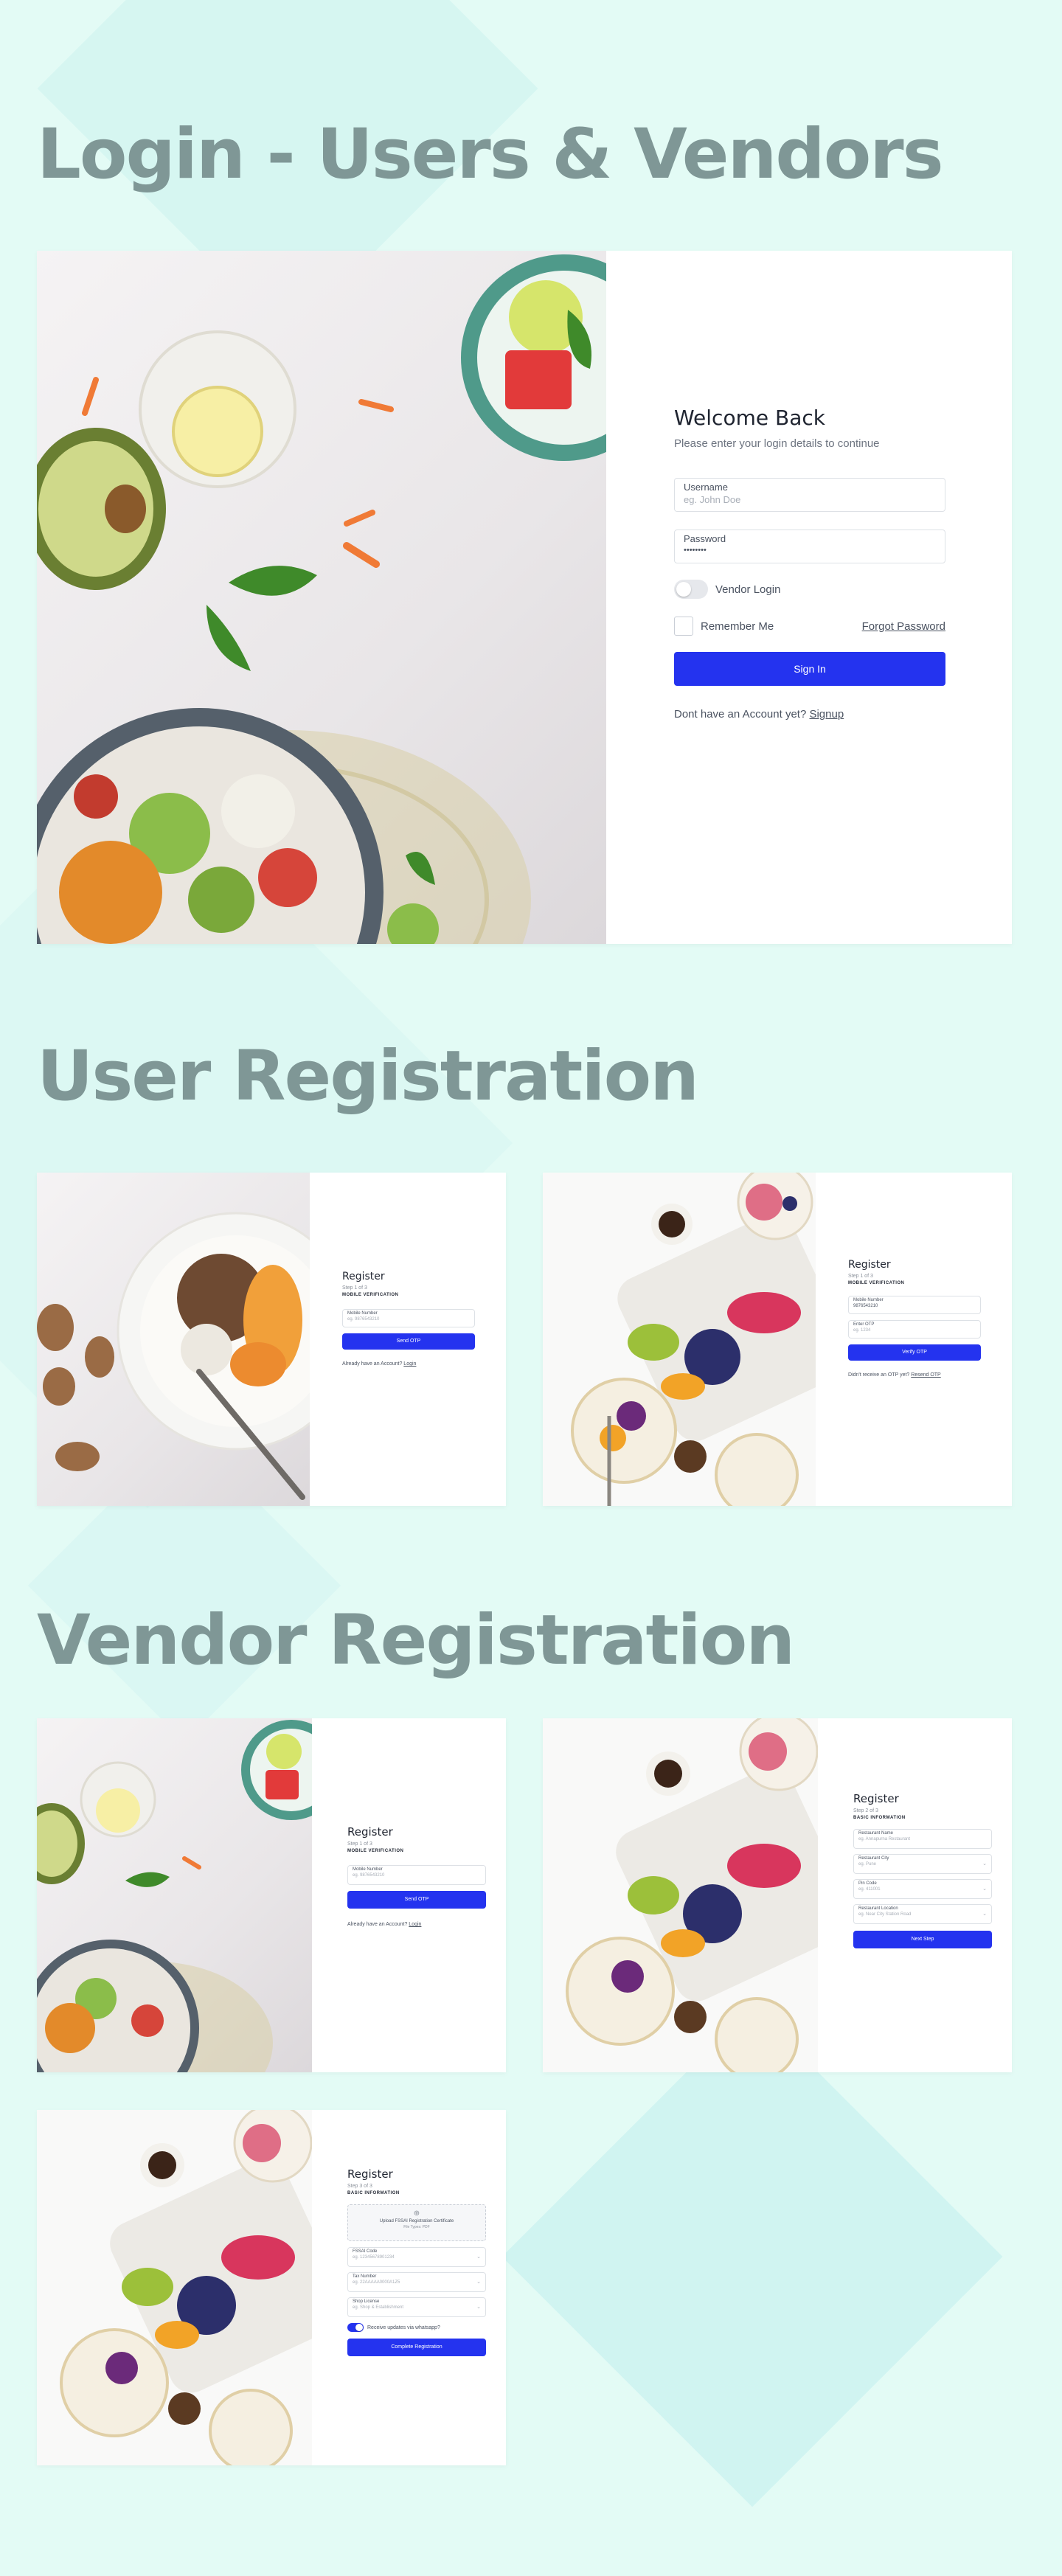 Image resolution: width=1062 pixels, height=2576 pixels. Describe the element at coordinates (809, 495) in the screenshot. I see `username-field: Username eg. John Doe` at that location.